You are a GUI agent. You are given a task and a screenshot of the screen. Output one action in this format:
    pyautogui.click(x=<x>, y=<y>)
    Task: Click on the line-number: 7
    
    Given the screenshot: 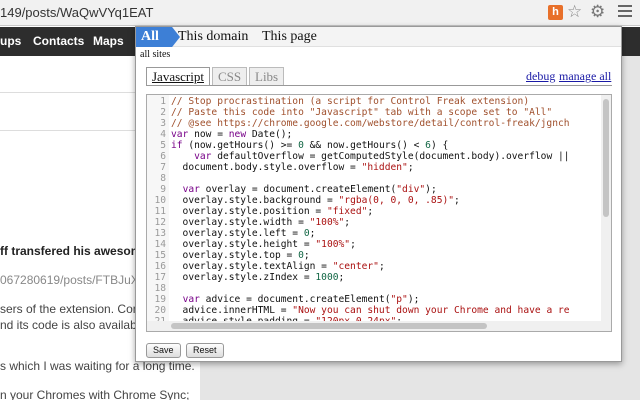 What is the action you would take?
    pyautogui.click(x=163, y=167)
    